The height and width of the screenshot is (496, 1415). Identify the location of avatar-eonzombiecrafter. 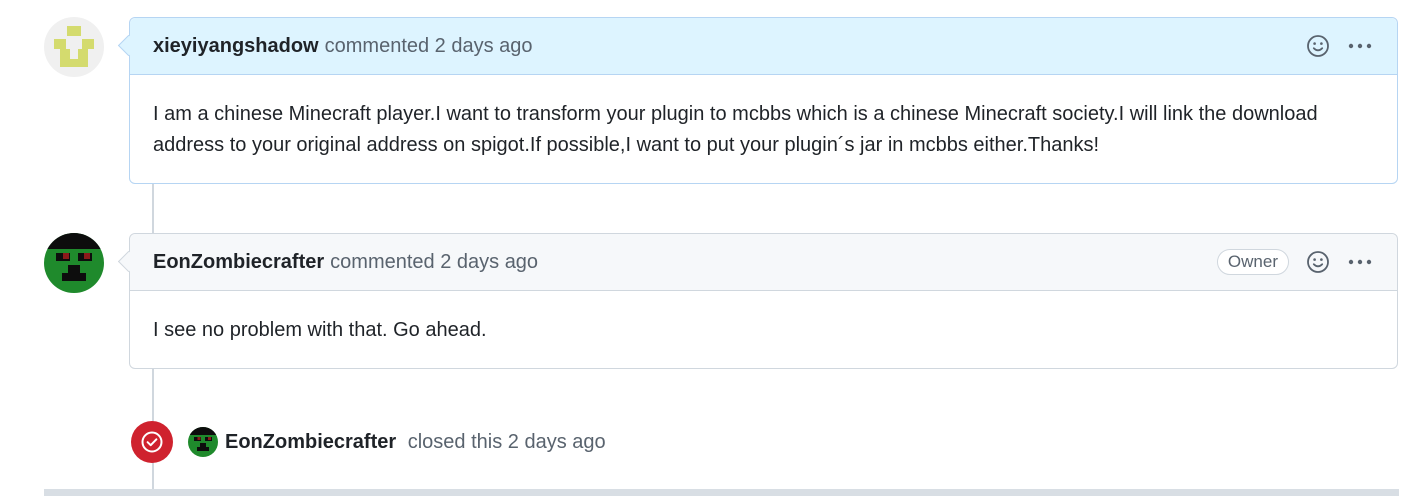
(74, 263).